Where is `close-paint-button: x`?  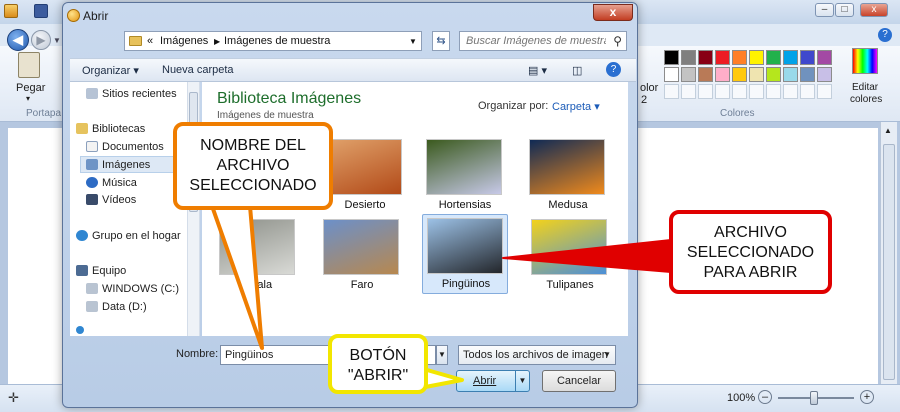 close-paint-button: x is located at coordinates (874, 10).